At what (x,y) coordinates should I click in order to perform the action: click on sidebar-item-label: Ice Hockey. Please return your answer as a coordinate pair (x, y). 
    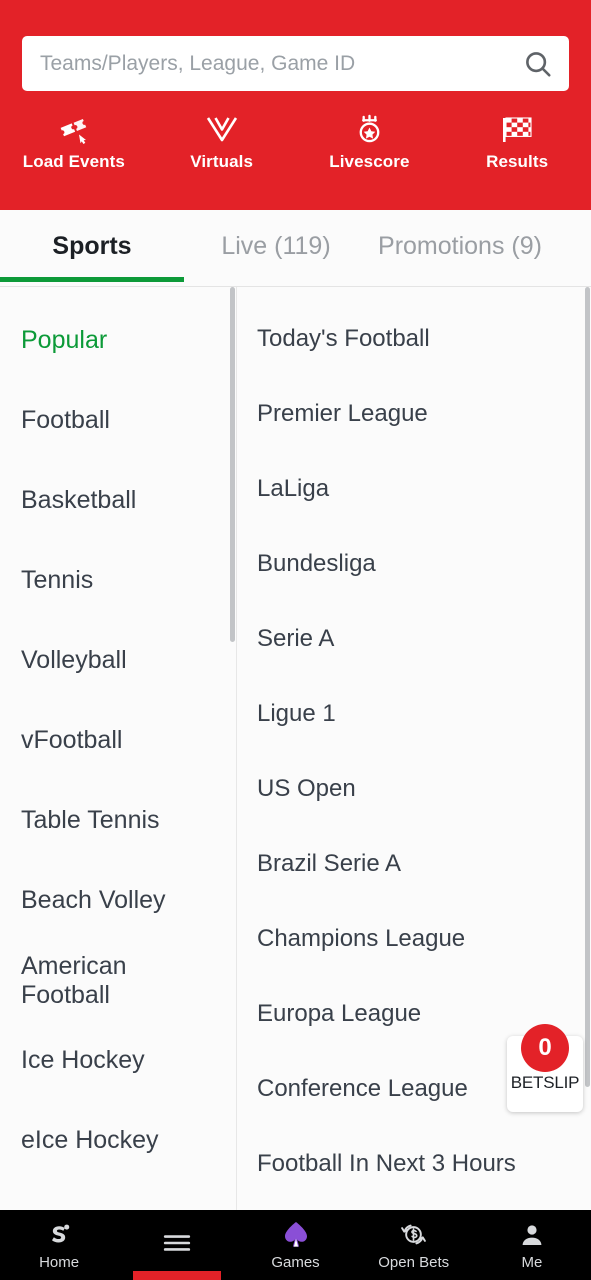
    Looking at the image, I should click on (83, 1060).